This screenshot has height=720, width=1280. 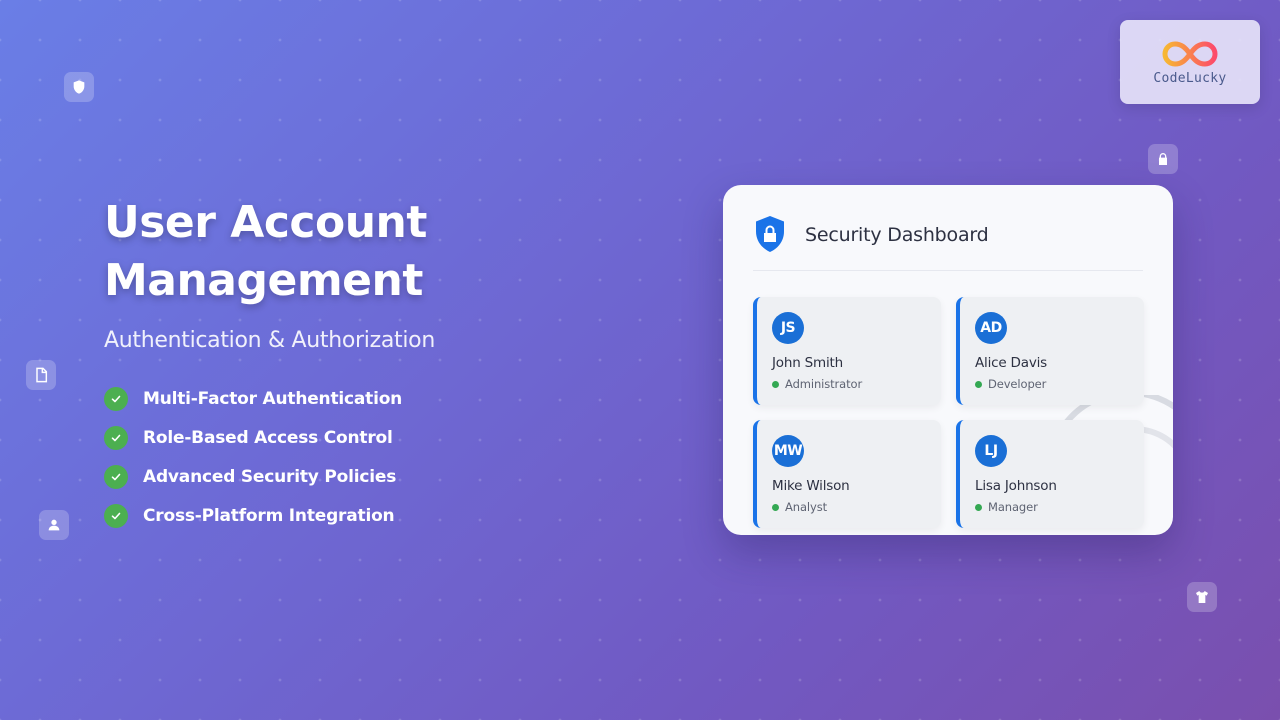 I want to click on feature-label: Cross-Platform Integration, so click(x=269, y=515).